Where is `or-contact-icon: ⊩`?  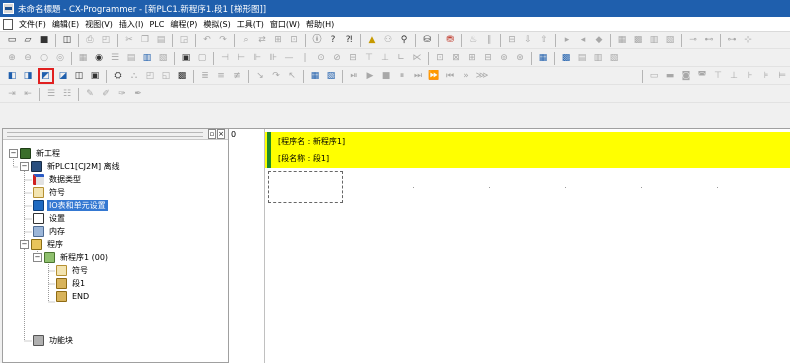
or-contact-icon: ⊩ is located at coordinates (257, 58).